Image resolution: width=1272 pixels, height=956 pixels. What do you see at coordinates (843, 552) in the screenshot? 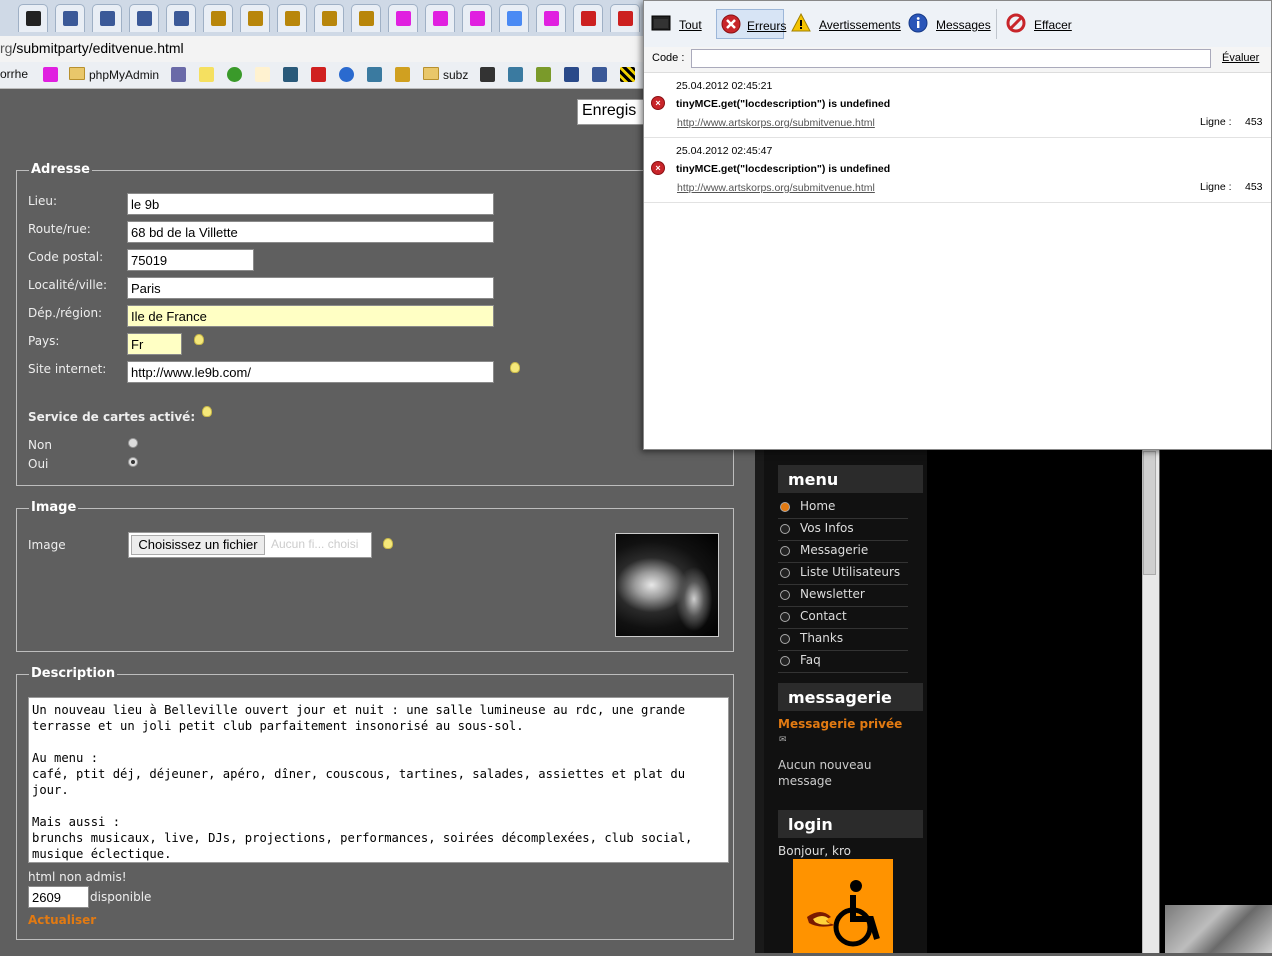
I see `sidebar-item-messagerie: Messagerie` at bounding box center [843, 552].